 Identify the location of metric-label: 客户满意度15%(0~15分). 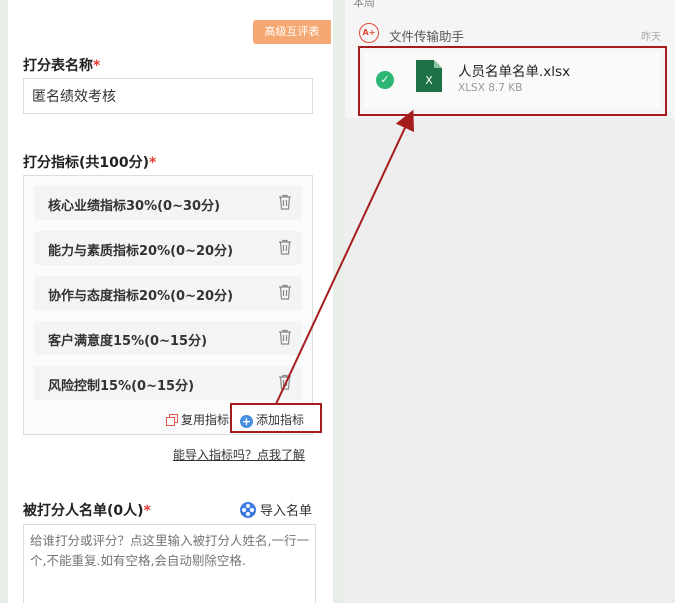
(128, 341).